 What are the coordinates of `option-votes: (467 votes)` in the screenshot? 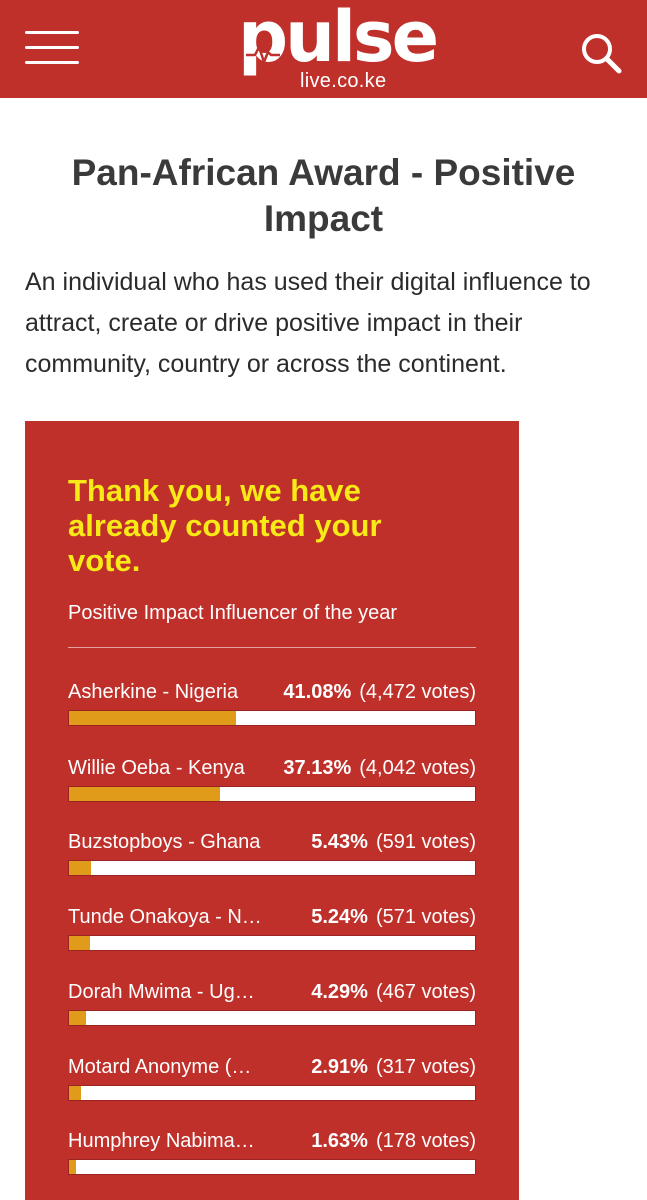 It's located at (425, 992).